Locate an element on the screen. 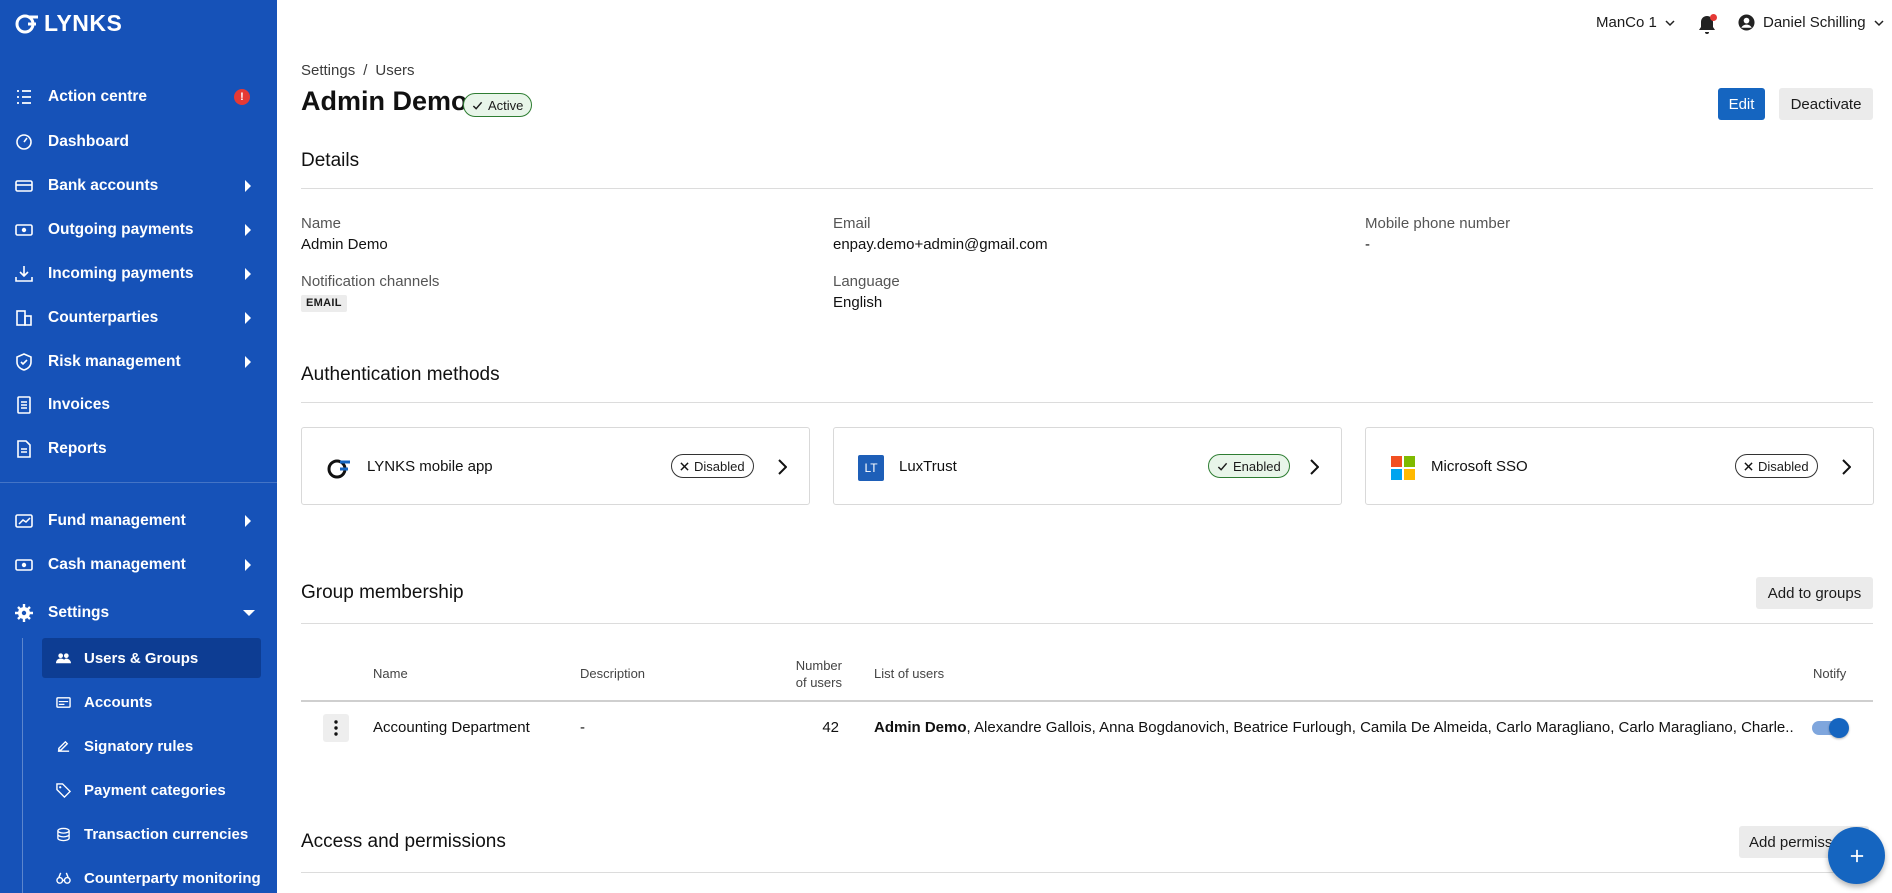 Image resolution: width=1892 pixels, height=893 pixels. sidebar-item-label: Bank accounts is located at coordinates (103, 185).